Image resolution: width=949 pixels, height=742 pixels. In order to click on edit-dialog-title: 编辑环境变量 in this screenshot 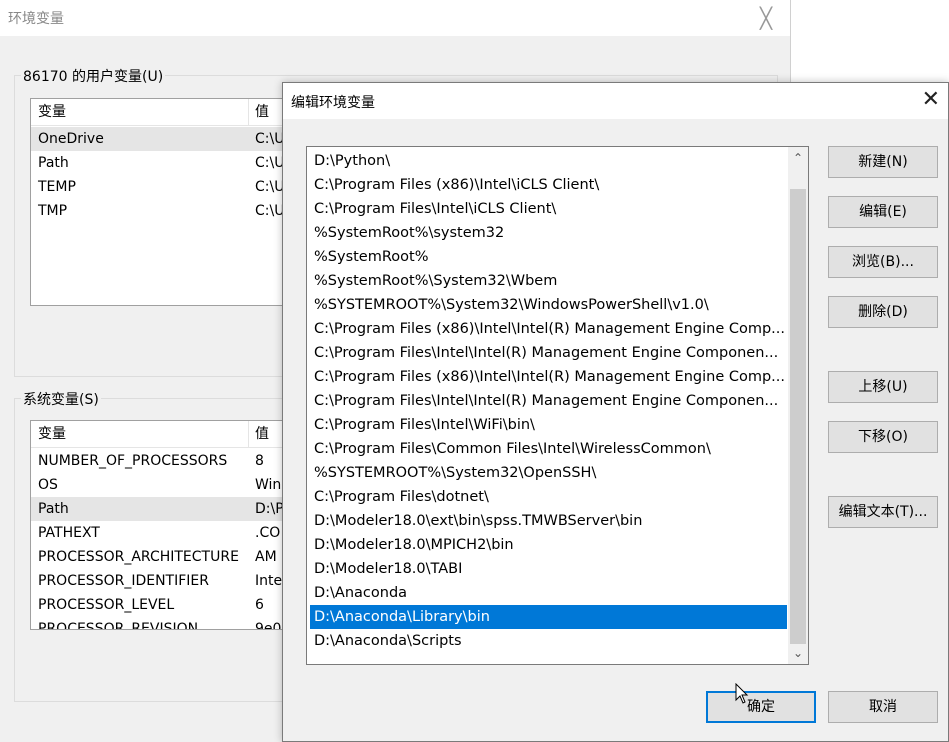, I will do `click(333, 103)`.